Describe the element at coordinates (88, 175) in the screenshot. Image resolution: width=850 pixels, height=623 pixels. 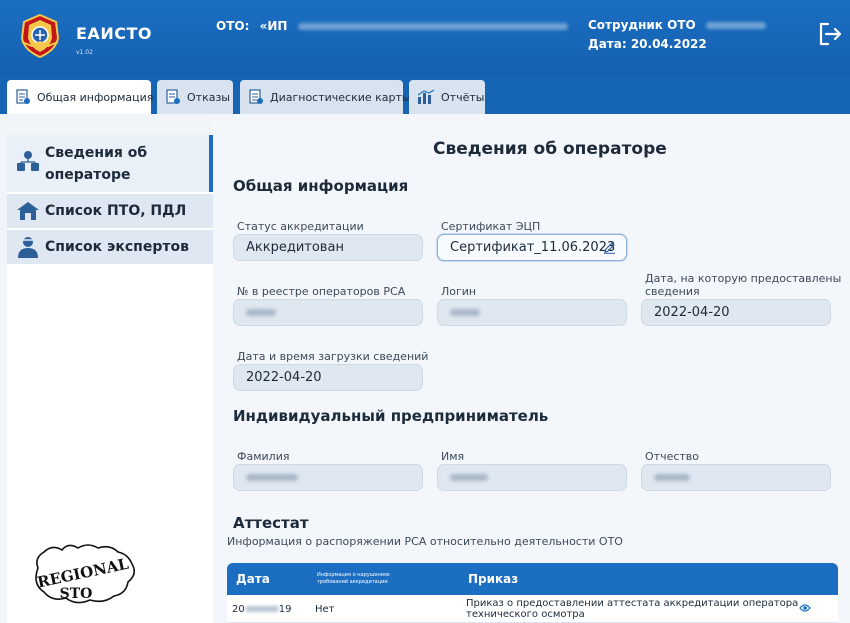
I see `label-line-2: операторе` at that location.